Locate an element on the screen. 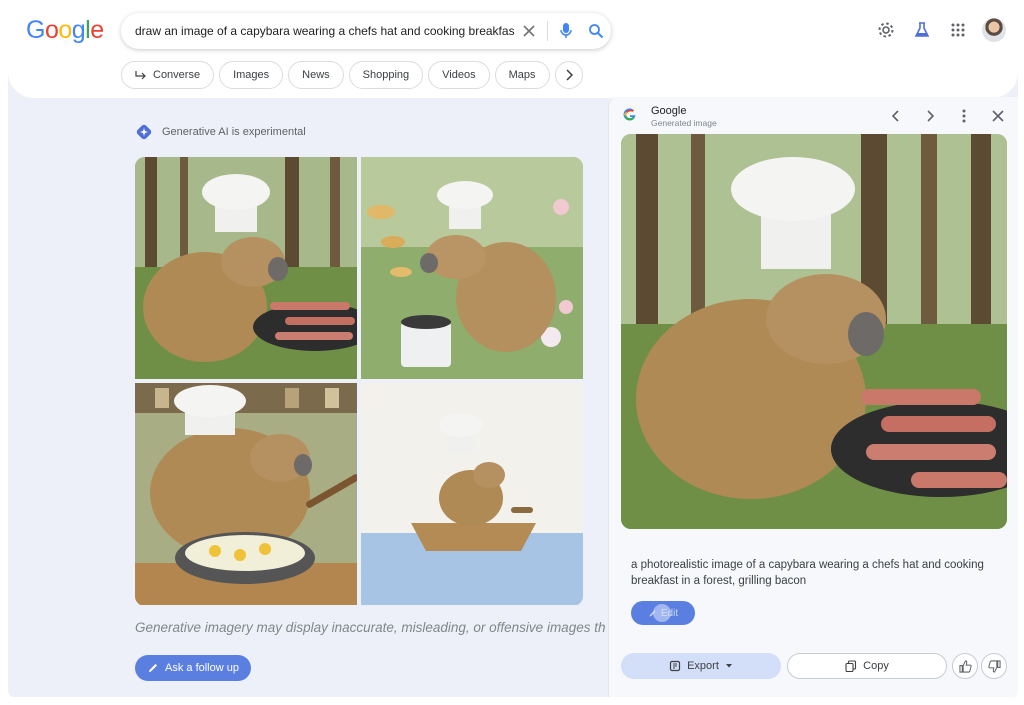  chip-images: Images is located at coordinates (251, 75).